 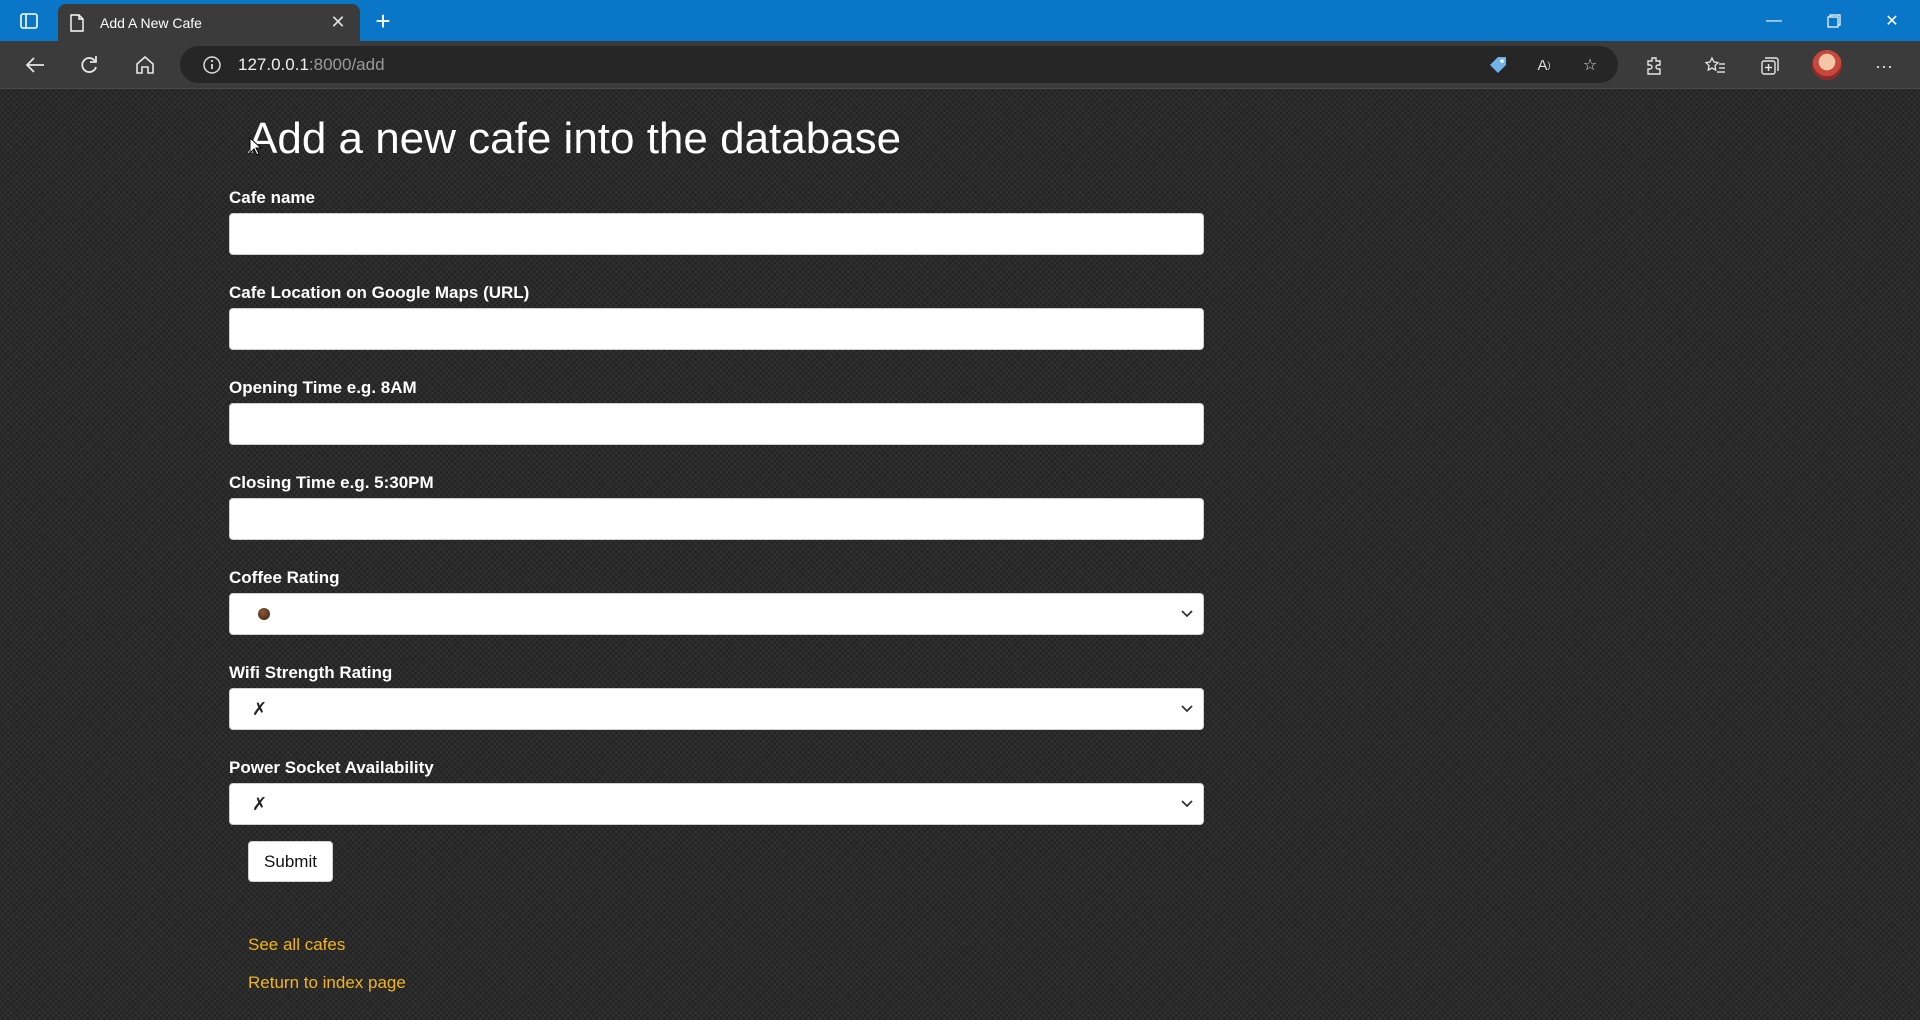 What do you see at coordinates (1655, 66) in the screenshot?
I see `extensions-icon` at bounding box center [1655, 66].